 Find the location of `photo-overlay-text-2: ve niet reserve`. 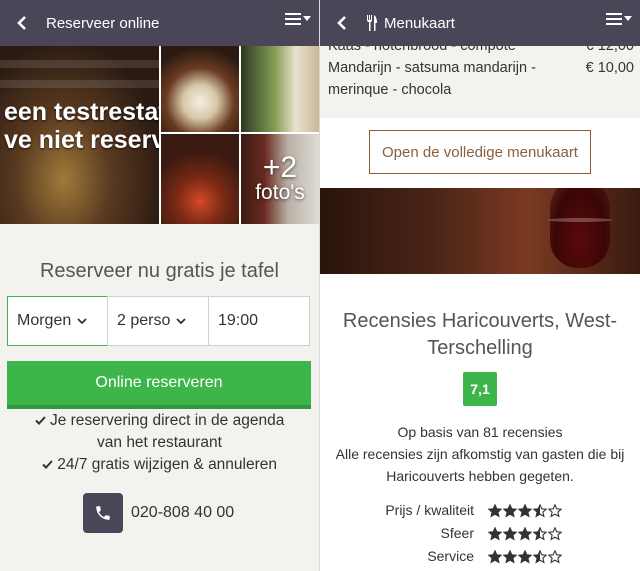

photo-overlay-text-2: ve niet reserve is located at coordinates (81, 140).